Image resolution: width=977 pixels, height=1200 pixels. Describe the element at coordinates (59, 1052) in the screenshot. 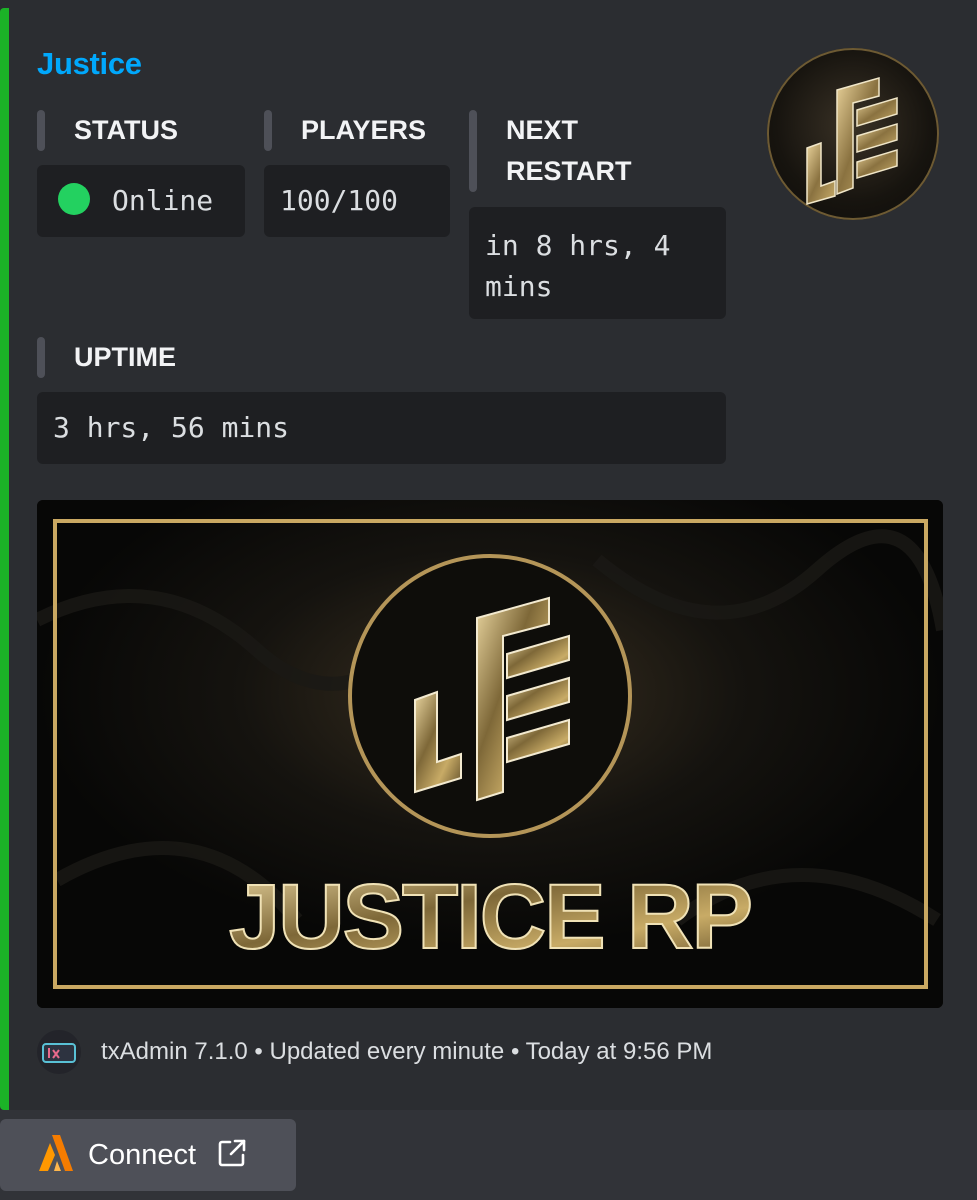

I see `txadmin-avatar-icon` at that location.